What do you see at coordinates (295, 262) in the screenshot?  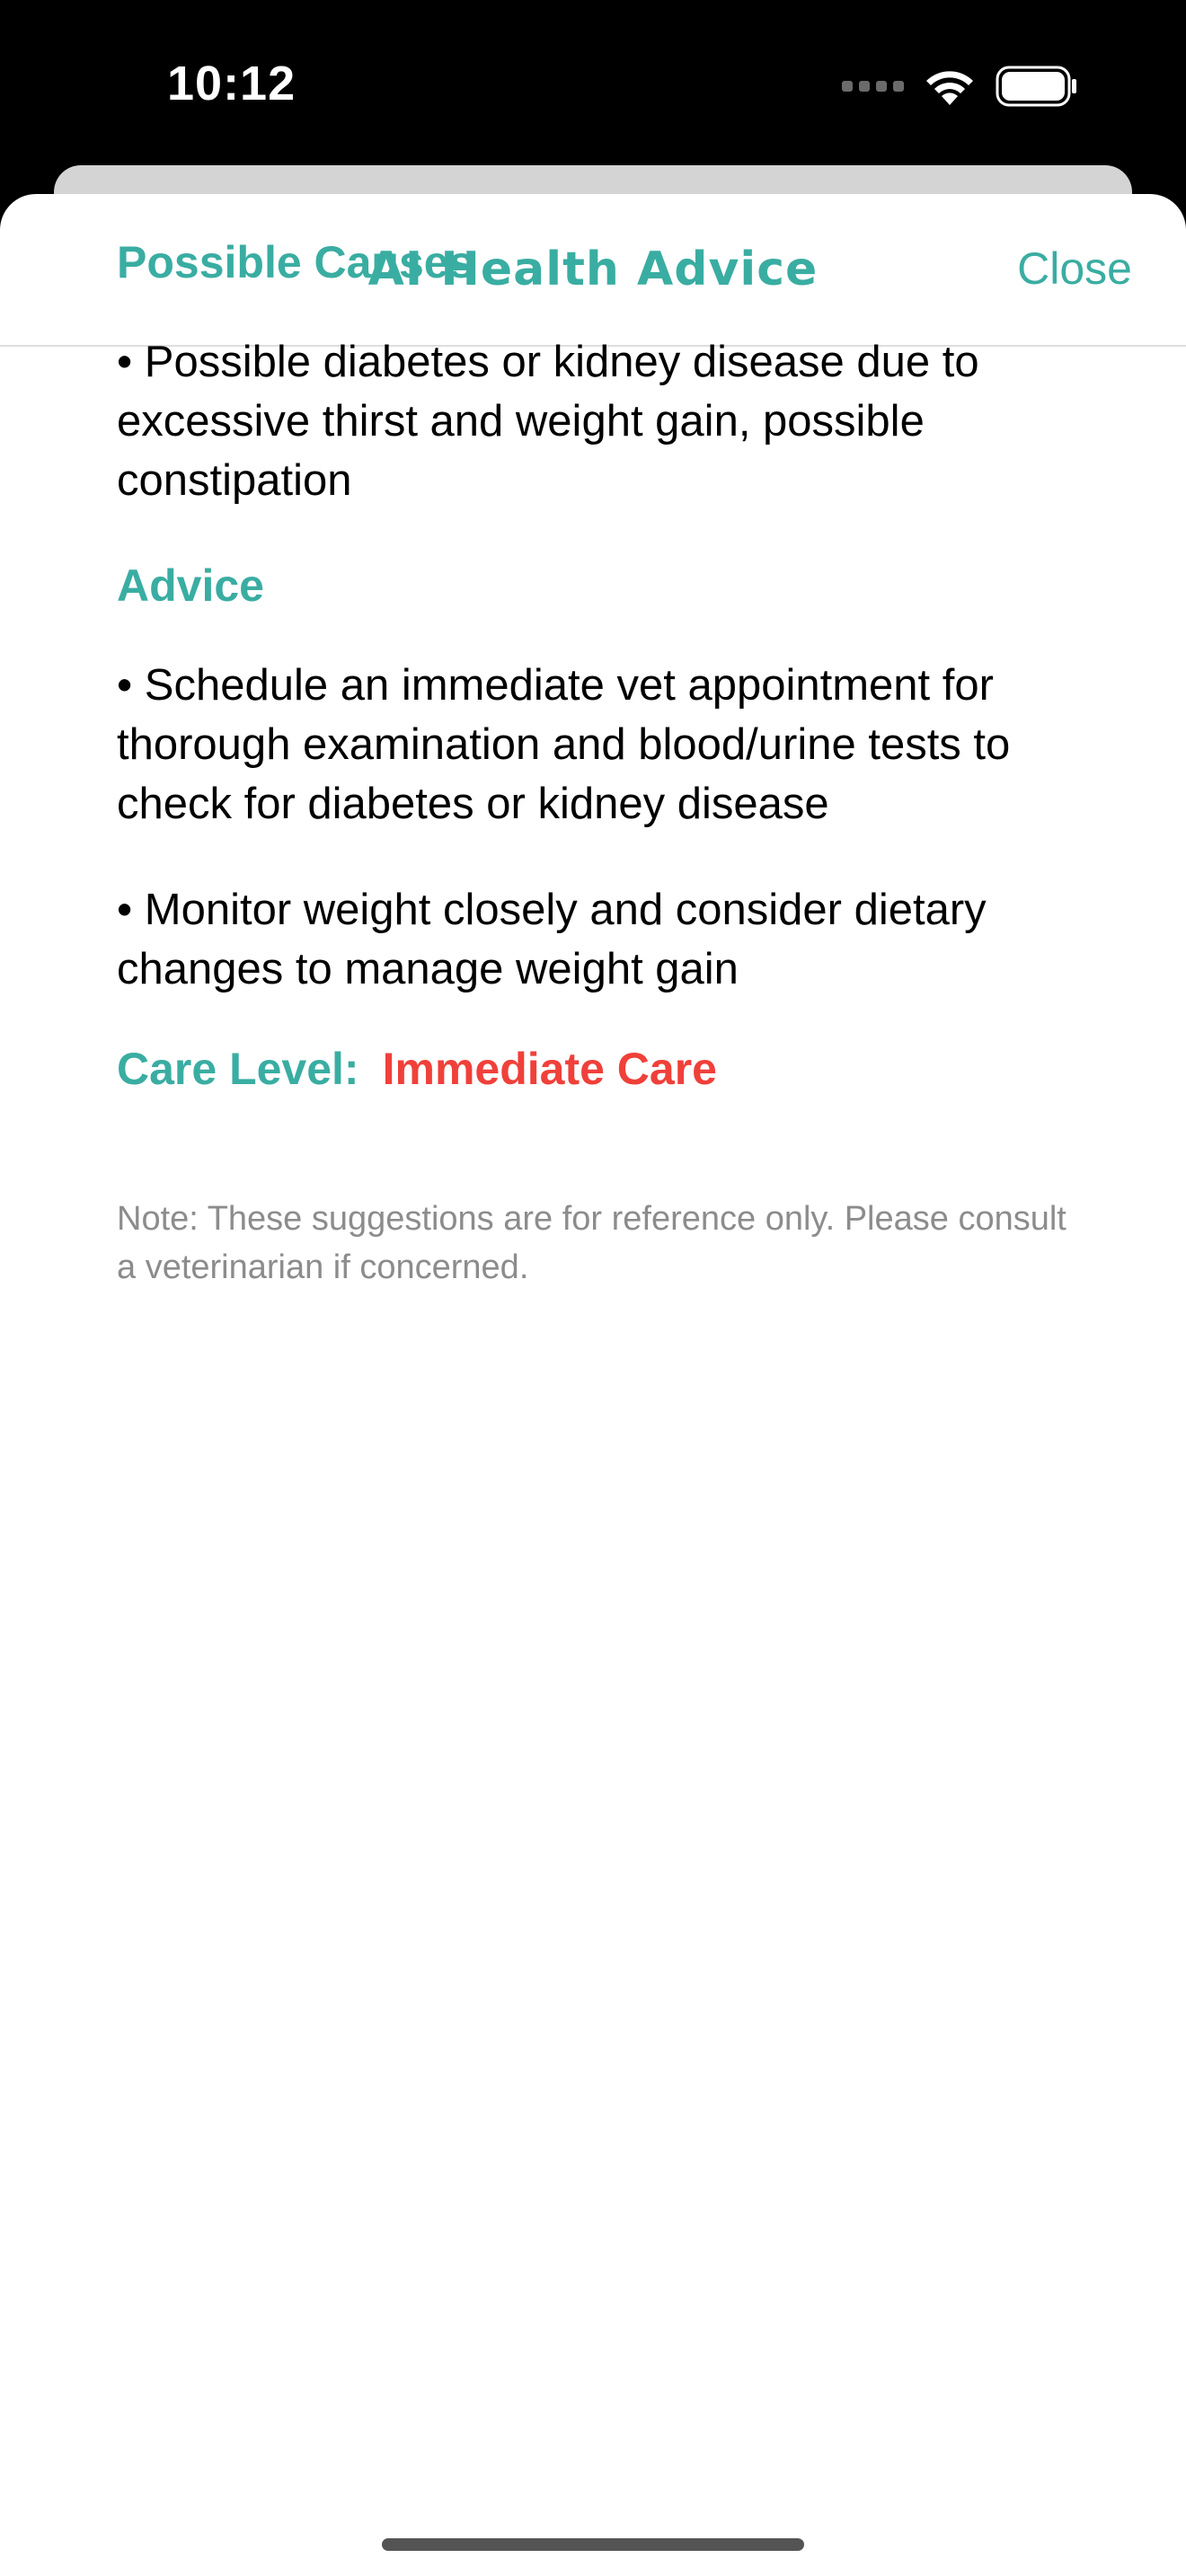 I see `possible-causes-heading: Possible Causes` at bounding box center [295, 262].